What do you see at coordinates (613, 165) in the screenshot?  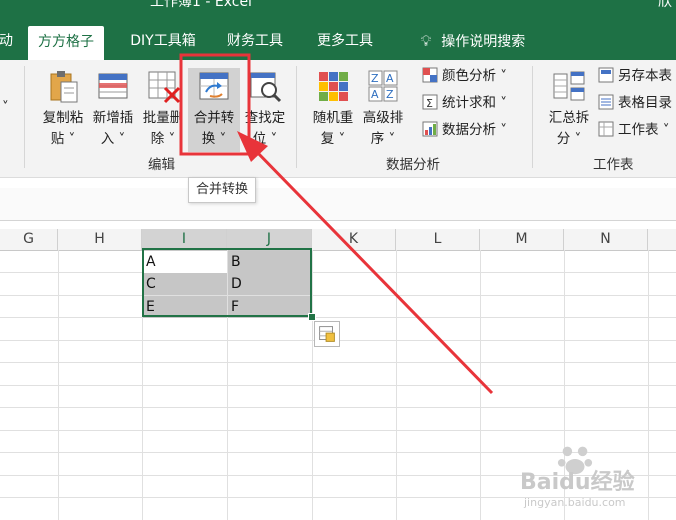 I see `sheet-group-label: 工作表` at bounding box center [613, 165].